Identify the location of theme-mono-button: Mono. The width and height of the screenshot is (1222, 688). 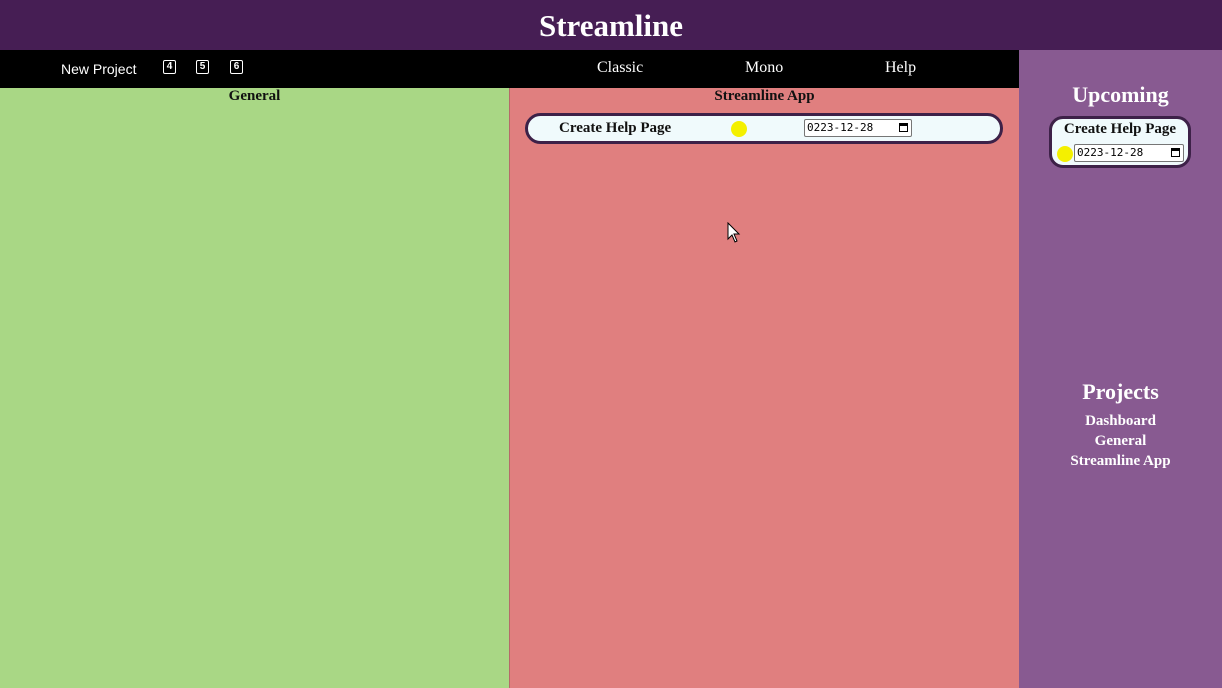
(764, 69).